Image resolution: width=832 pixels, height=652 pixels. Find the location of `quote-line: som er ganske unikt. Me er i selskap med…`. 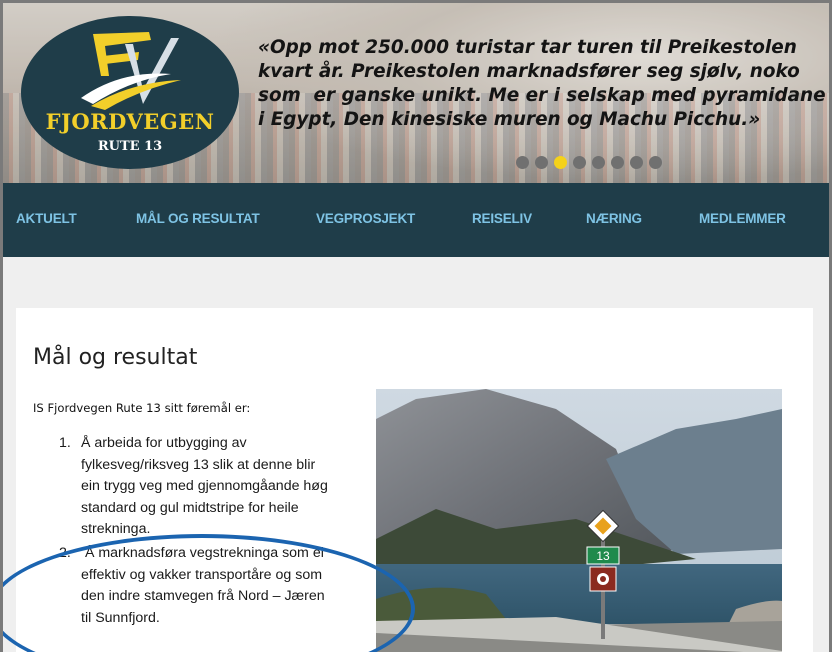

quote-line: som er ganske unikt. Me er i selskap med… is located at coordinates (542, 95).